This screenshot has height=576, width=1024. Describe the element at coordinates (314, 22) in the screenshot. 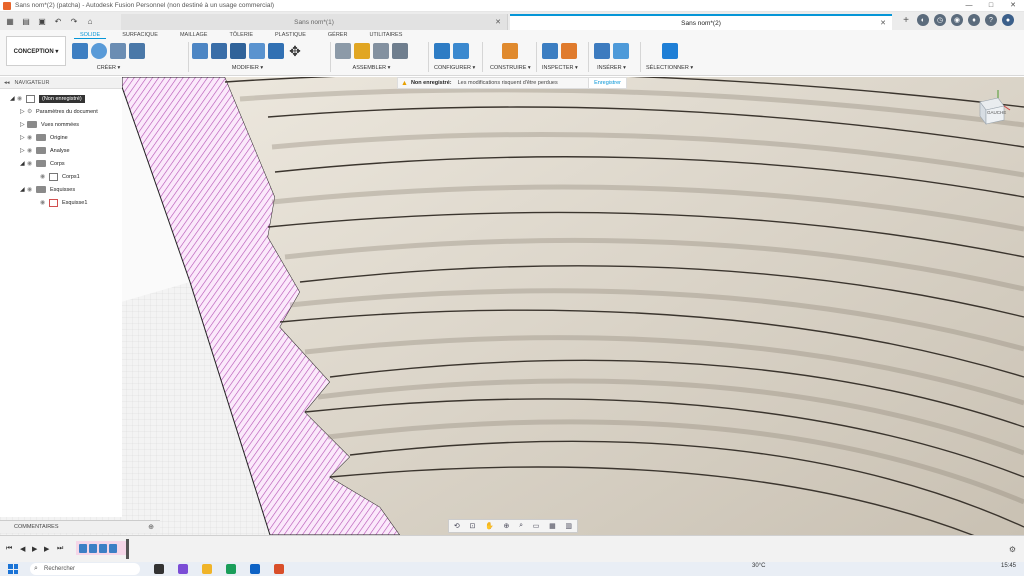

I see `tab-document-1: Sans nom*(1) ✕` at that location.